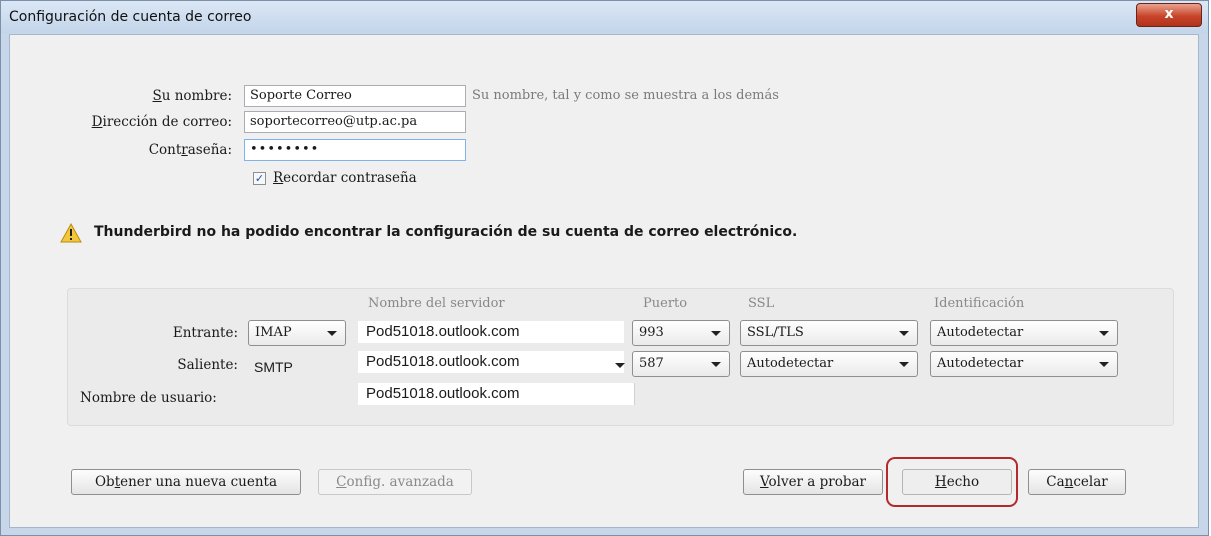 This screenshot has height=536, width=1211. I want to click on incoming-protocol-select: IMAP, so click(297, 333).